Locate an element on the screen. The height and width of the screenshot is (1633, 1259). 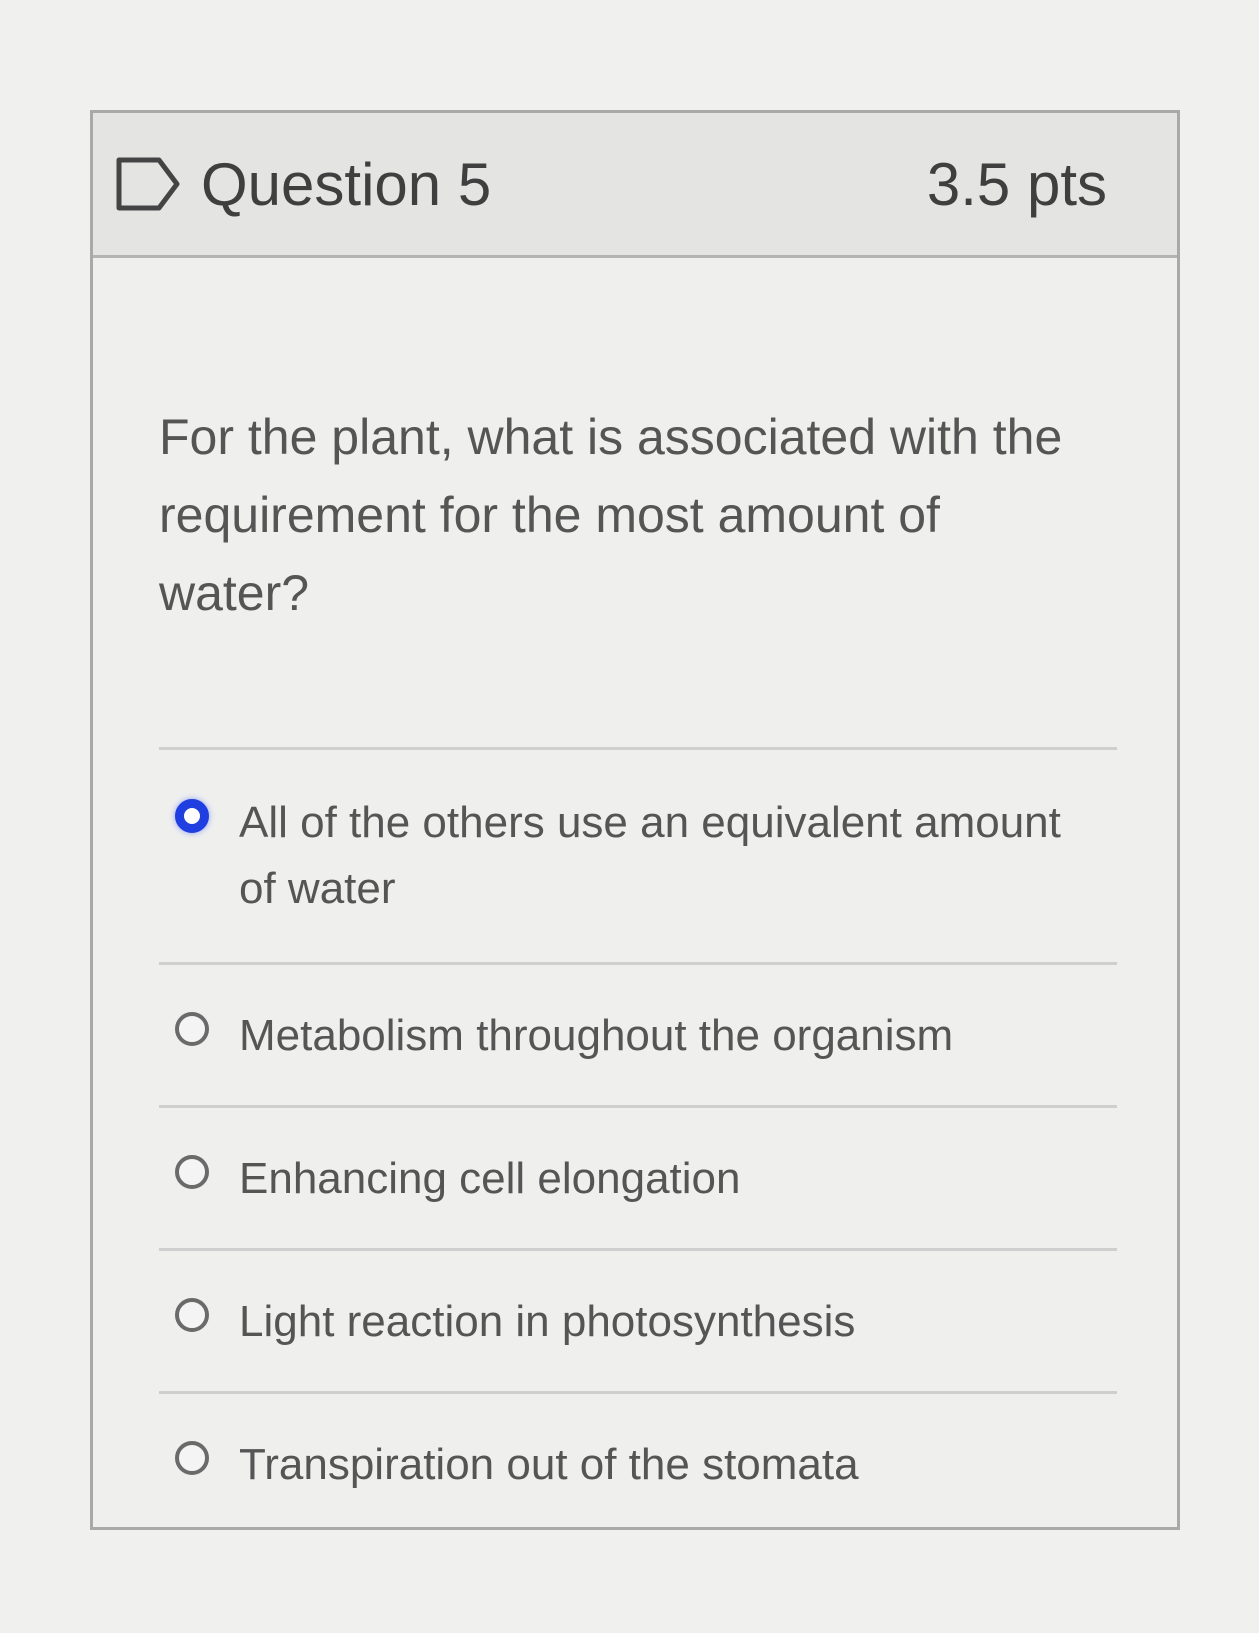
answer-option: Transpiration out of the stomata is located at coordinates (638, 1464).